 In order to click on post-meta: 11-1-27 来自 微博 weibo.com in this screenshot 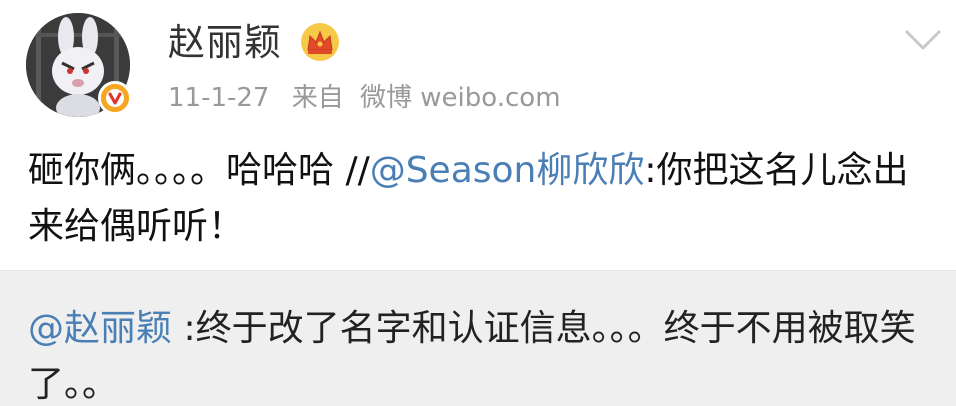, I will do `click(371, 98)`.